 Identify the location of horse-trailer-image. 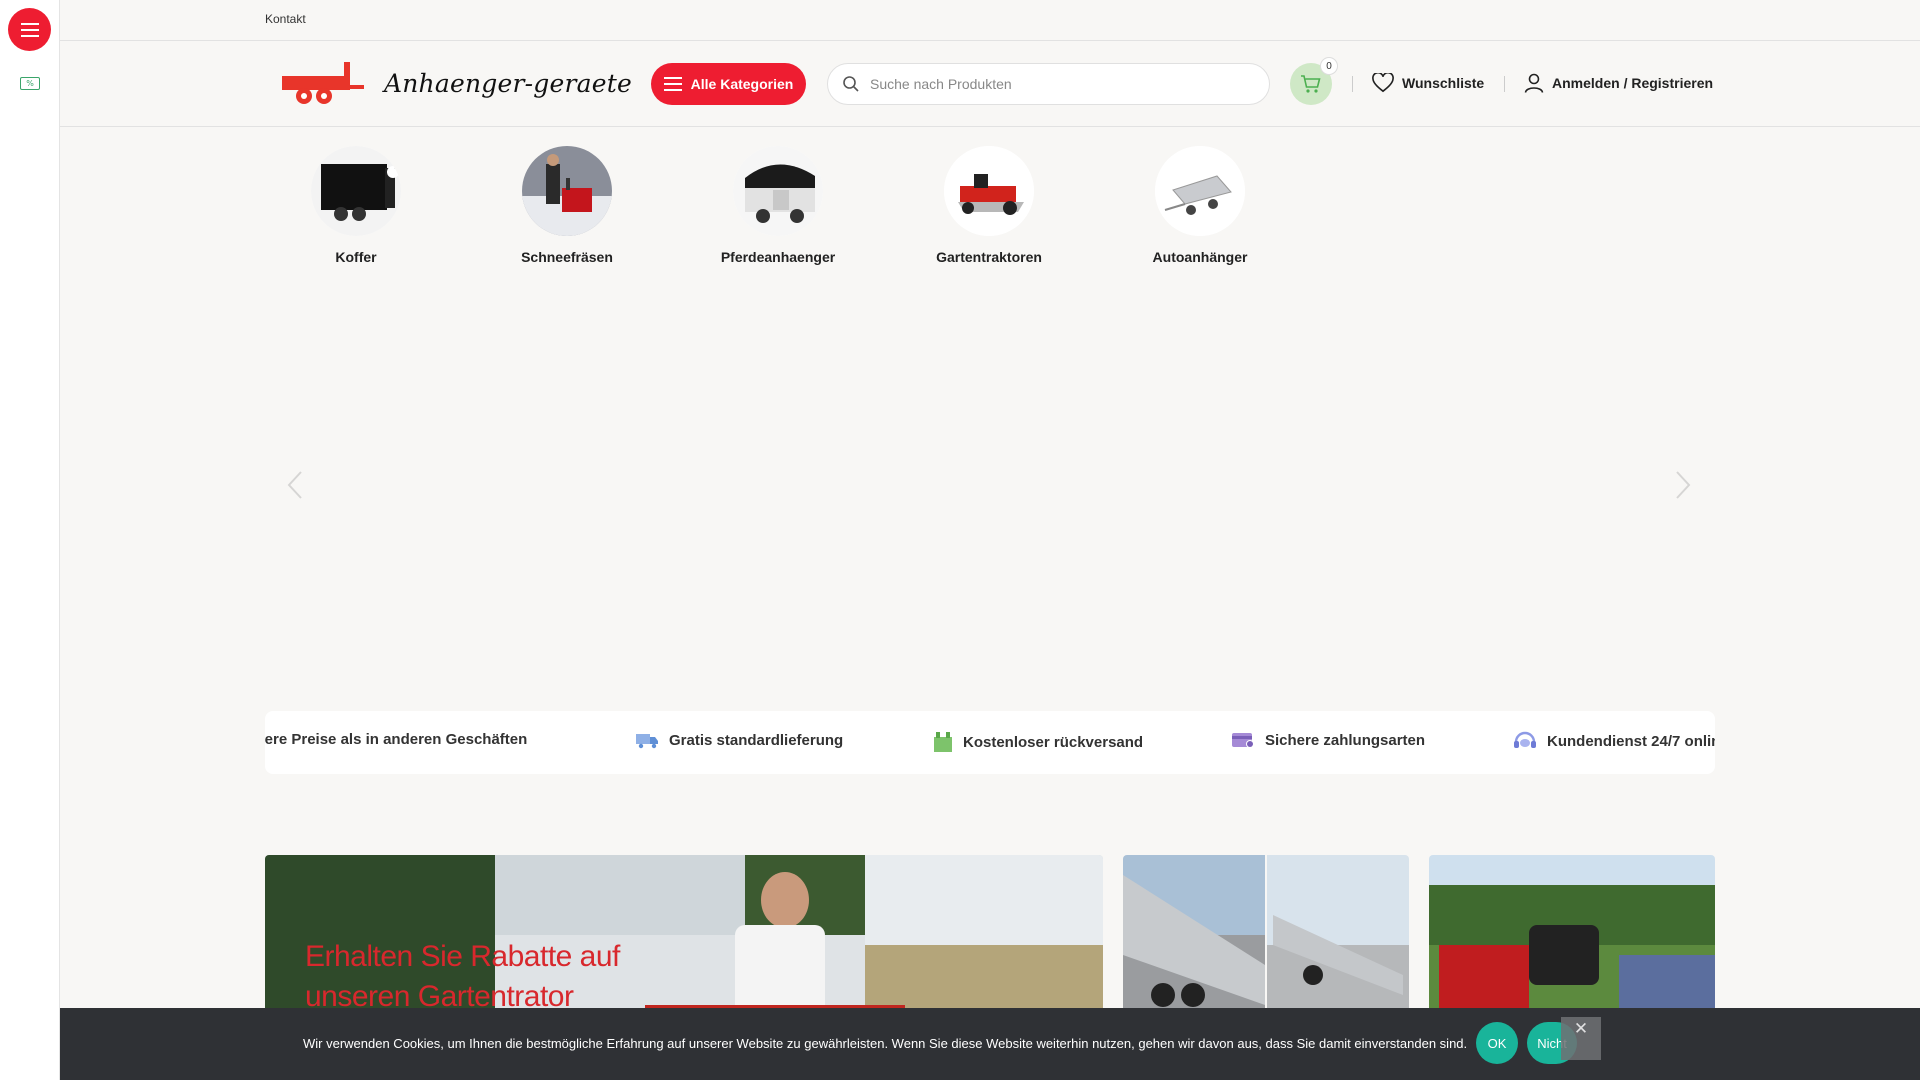
(778, 191).